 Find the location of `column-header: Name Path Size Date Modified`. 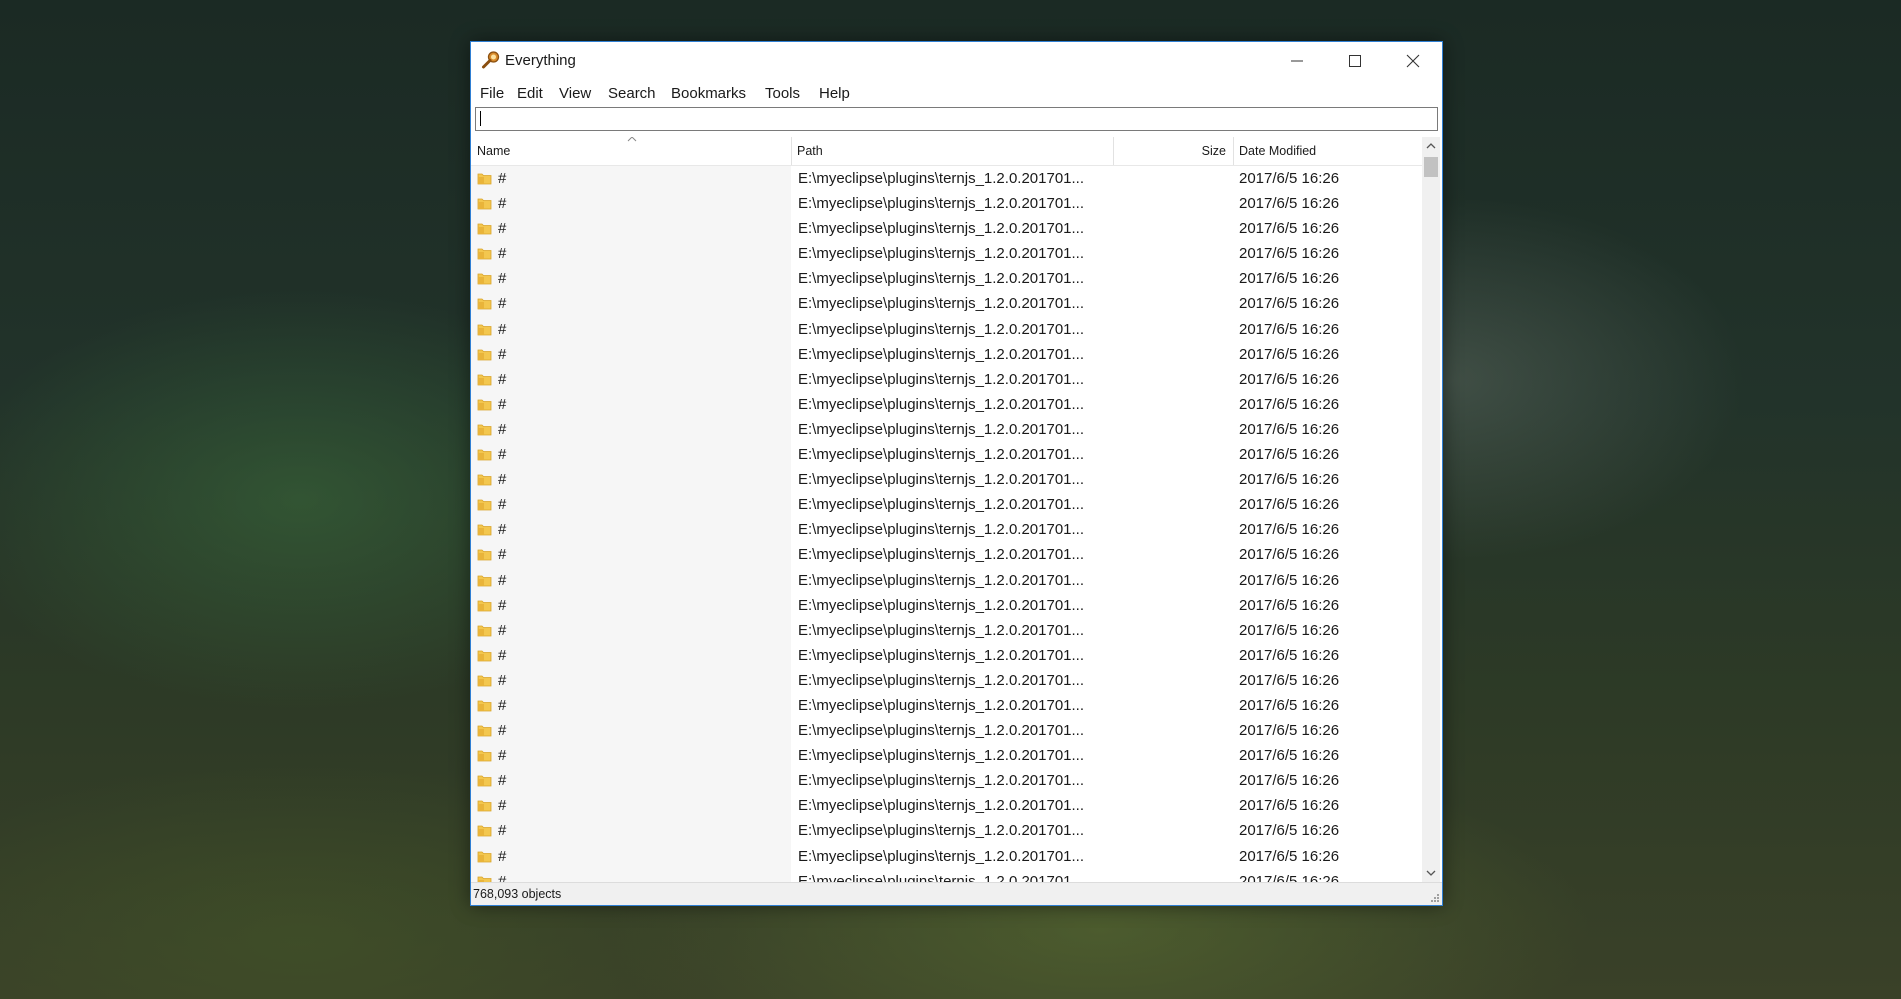

column-header: Name Path Size Date Modified is located at coordinates (946, 151).